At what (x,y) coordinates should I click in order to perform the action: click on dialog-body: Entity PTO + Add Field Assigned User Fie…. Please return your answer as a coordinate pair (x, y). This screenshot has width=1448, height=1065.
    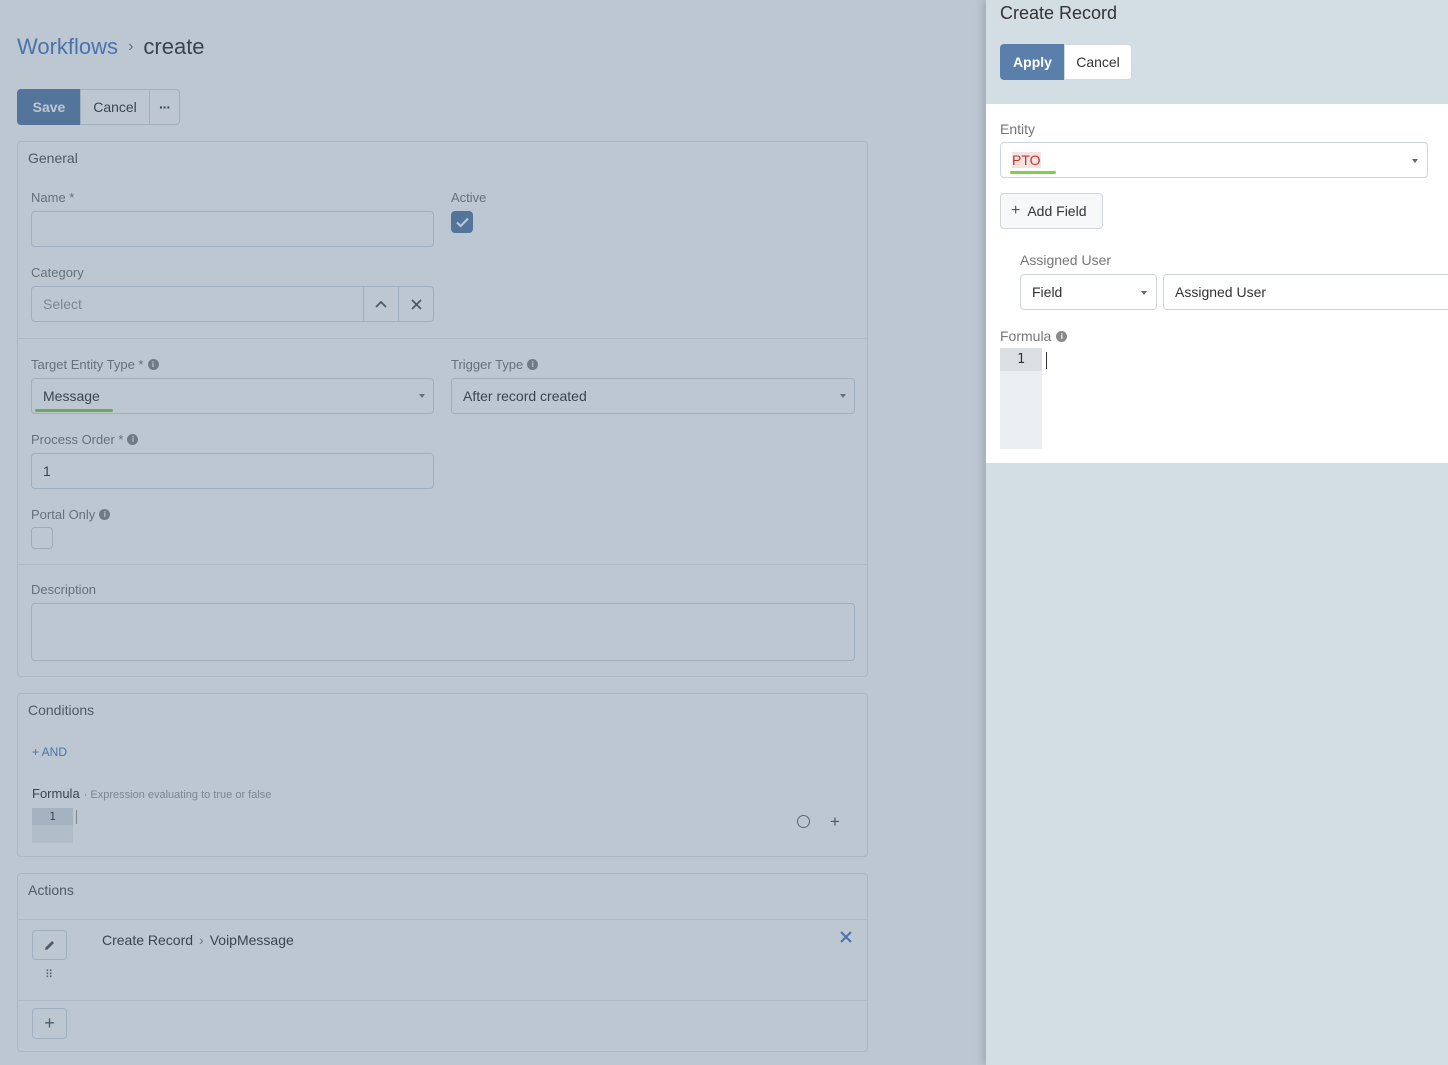
    Looking at the image, I should click on (1217, 283).